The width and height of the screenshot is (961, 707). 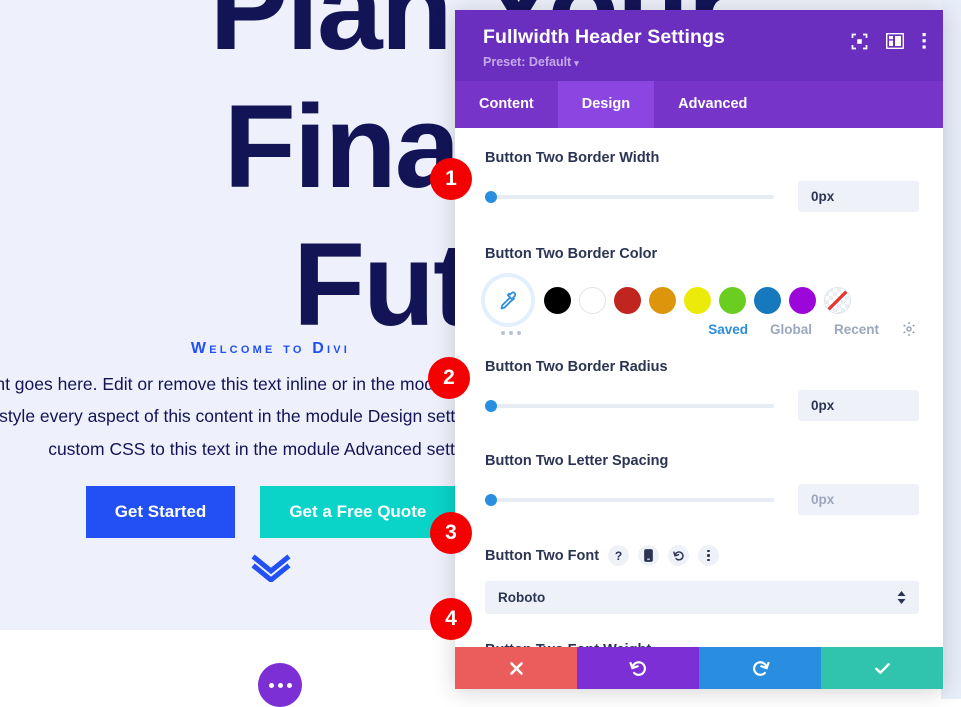 What do you see at coordinates (678, 555) in the screenshot?
I see `reset-undo-icon` at bounding box center [678, 555].